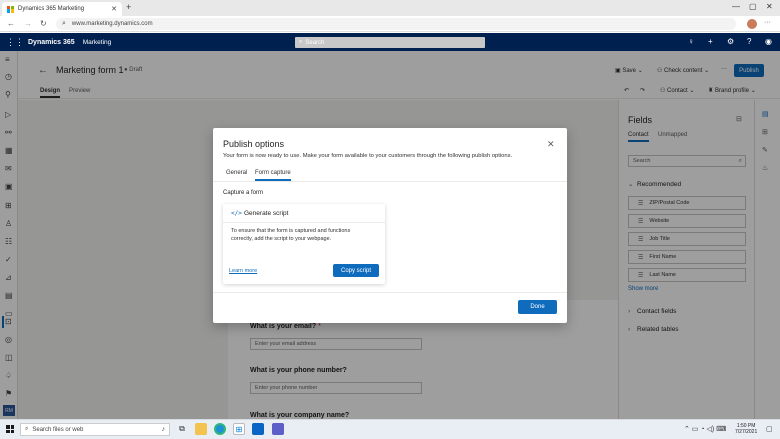  Describe the element at coordinates (10, 429) in the screenshot. I see `windows-start-icon` at that location.